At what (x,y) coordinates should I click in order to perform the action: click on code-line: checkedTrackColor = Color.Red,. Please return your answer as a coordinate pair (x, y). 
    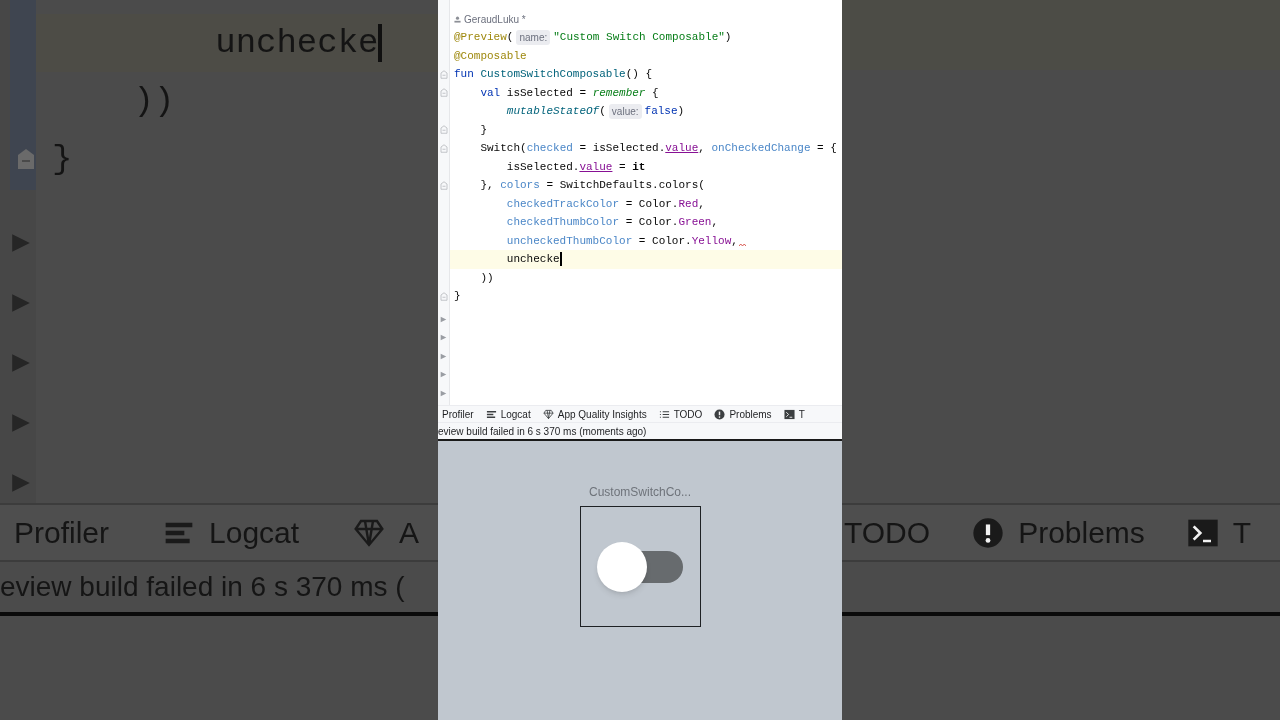
    Looking at the image, I should click on (605, 204).